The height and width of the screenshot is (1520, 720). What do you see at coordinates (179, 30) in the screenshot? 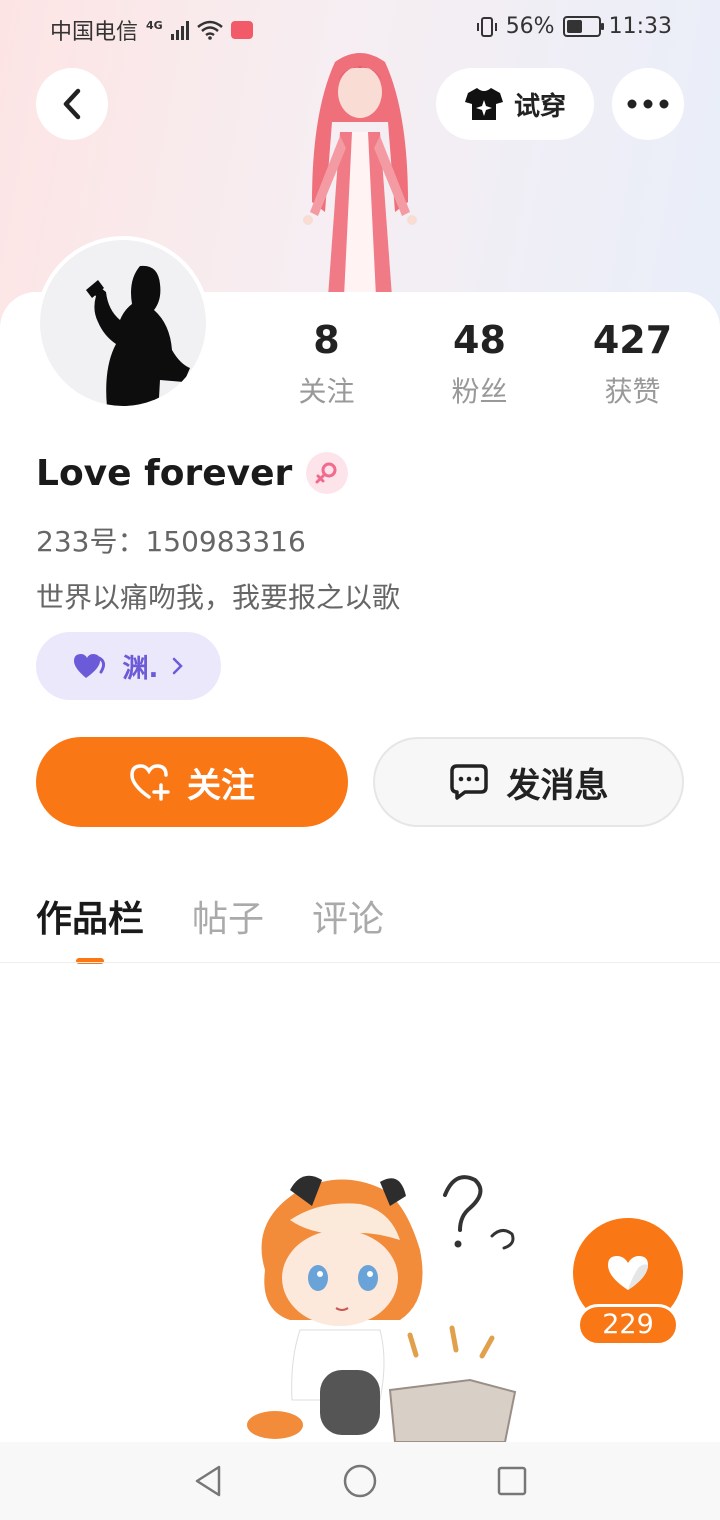
I see `signal-icon` at bounding box center [179, 30].